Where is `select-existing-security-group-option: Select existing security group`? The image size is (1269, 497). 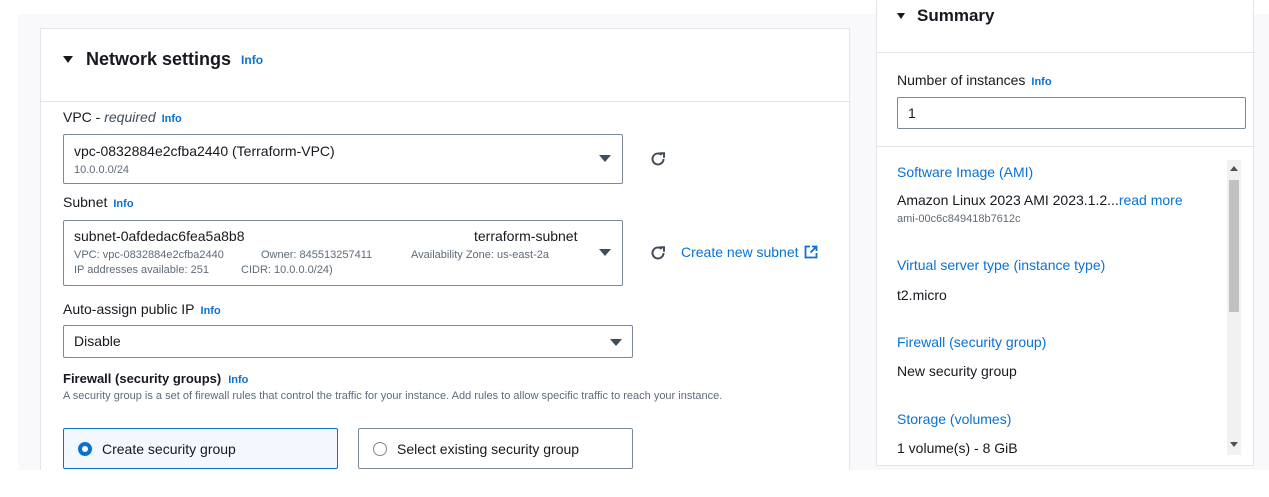
select-existing-security-group-option: Select existing security group is located at coordinates (495, 448).